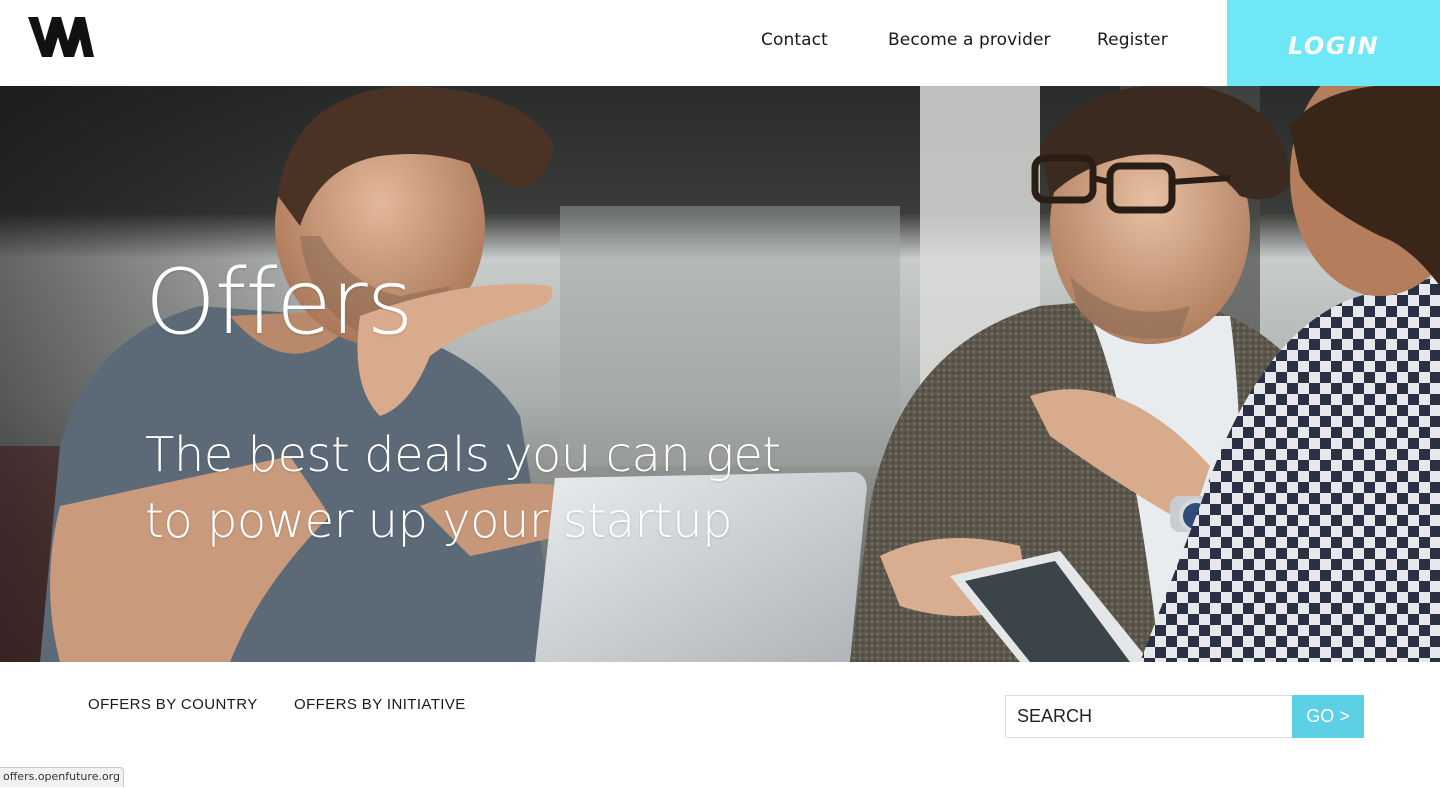 The width and height of the screenshot is (1440, 788). Describe the element at coordinates (720, 43) in the screenshot. I see `top-navigation-bar: Contact Become a provider Register LOGIN` at that location.